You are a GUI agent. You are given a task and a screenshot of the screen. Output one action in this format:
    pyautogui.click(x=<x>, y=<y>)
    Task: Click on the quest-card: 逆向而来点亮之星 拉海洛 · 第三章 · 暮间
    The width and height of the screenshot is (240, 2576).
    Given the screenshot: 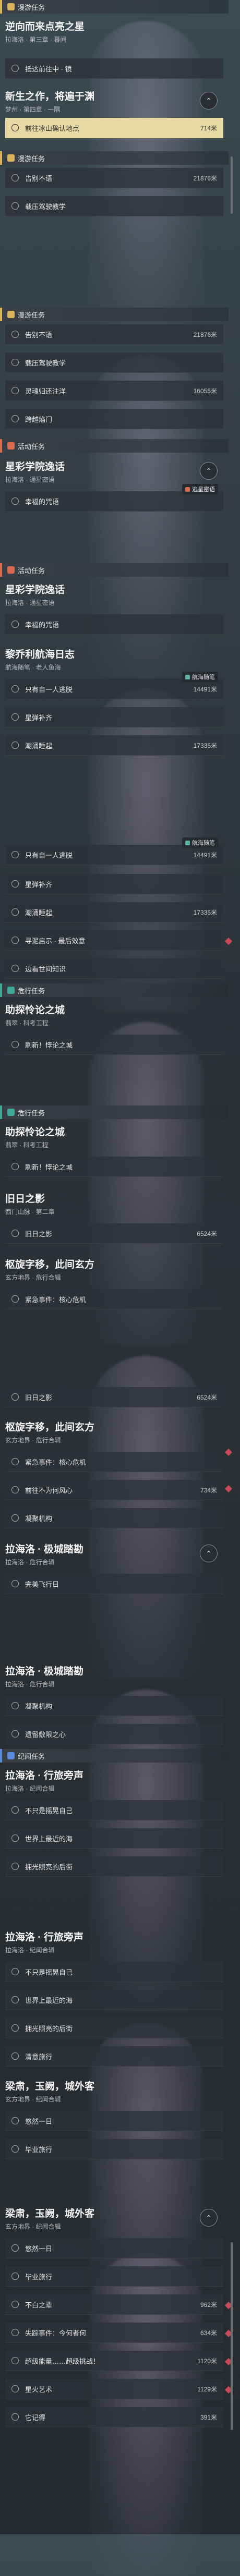 What is the action you would take?
    pyautogui.click(x=113, y=31)
    